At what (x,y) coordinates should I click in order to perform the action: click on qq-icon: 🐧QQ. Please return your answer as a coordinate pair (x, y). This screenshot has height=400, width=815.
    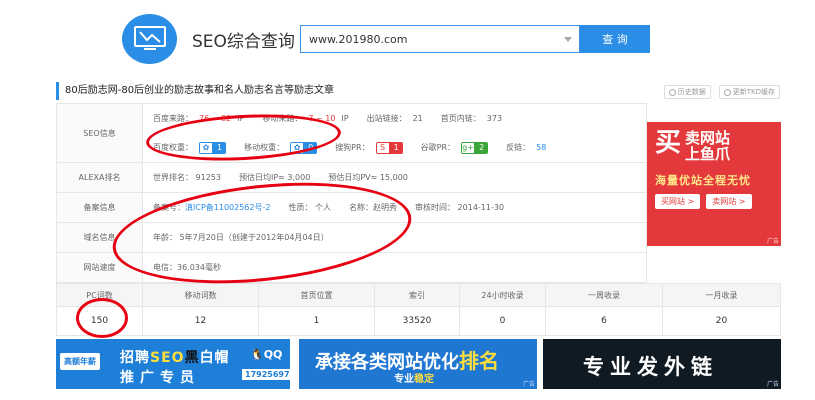
    Looking at the image, I should click on (266, 354).